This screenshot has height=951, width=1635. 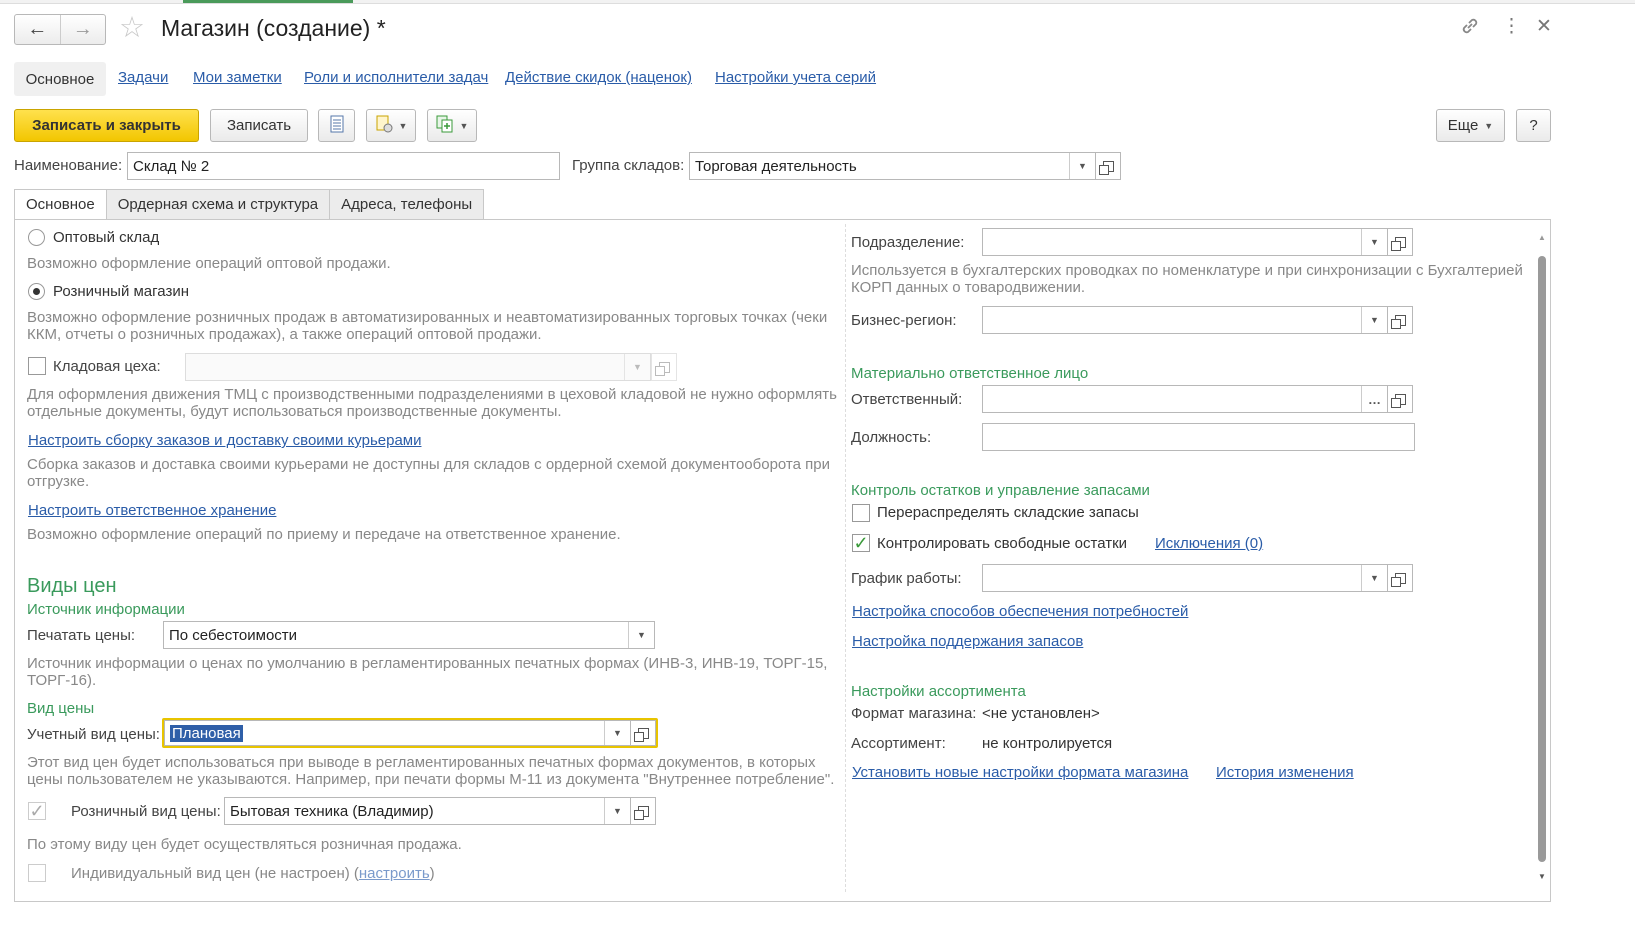 I want to click on retail-price-label: Розничный вид цены:, so click(x=146, y=811).